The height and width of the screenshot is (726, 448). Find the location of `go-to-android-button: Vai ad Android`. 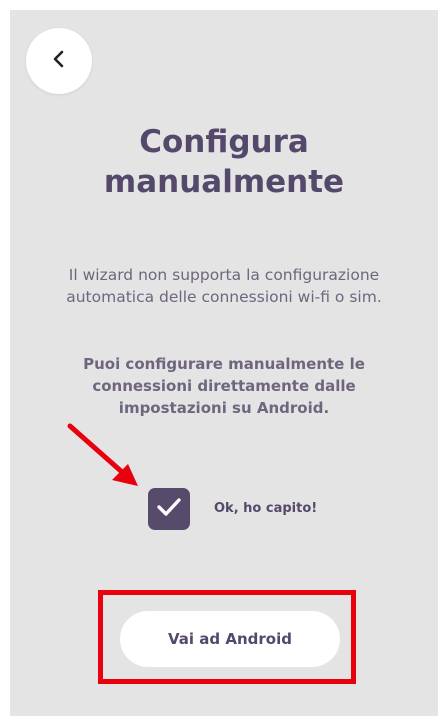

go-to-android-button: Vai ad Android is located at coordinates (230, 639).